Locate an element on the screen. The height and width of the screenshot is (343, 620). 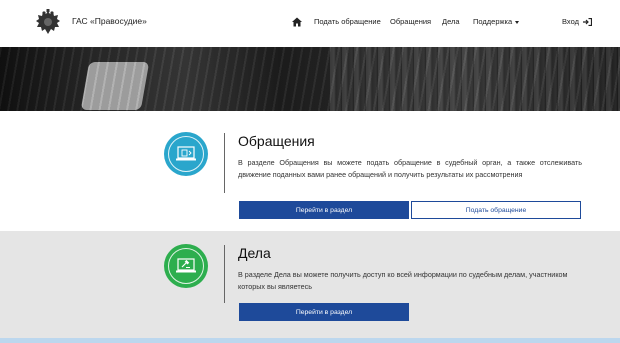
cases-icon-circle is located at coordinates (186, 266).